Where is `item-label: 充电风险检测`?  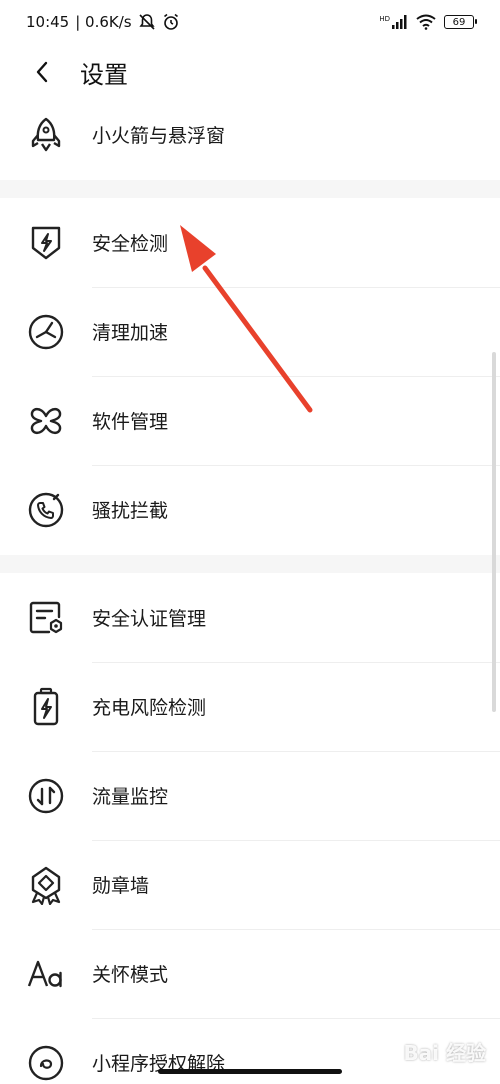 item-label: 充电风险检测 is located at coordinates (149, 708).